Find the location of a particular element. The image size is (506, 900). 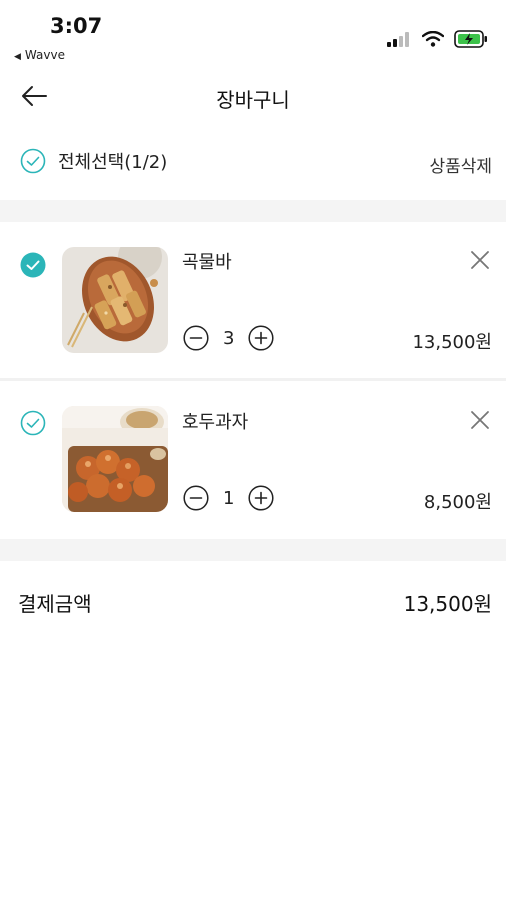

item-checkbox-unchecked is located at coordinates (33, 423).